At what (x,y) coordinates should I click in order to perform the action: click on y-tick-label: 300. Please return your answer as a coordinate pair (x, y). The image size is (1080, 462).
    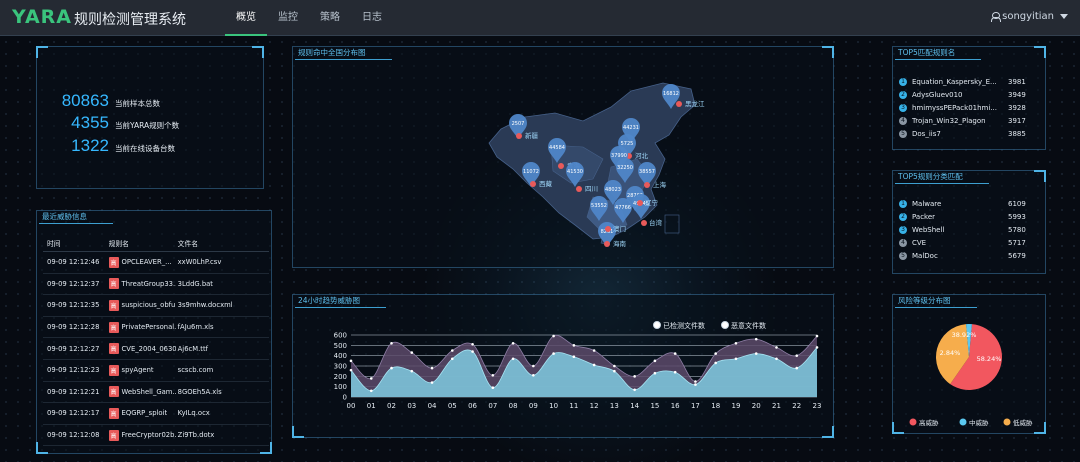
    Looking at the image, I should click on (340, 367).